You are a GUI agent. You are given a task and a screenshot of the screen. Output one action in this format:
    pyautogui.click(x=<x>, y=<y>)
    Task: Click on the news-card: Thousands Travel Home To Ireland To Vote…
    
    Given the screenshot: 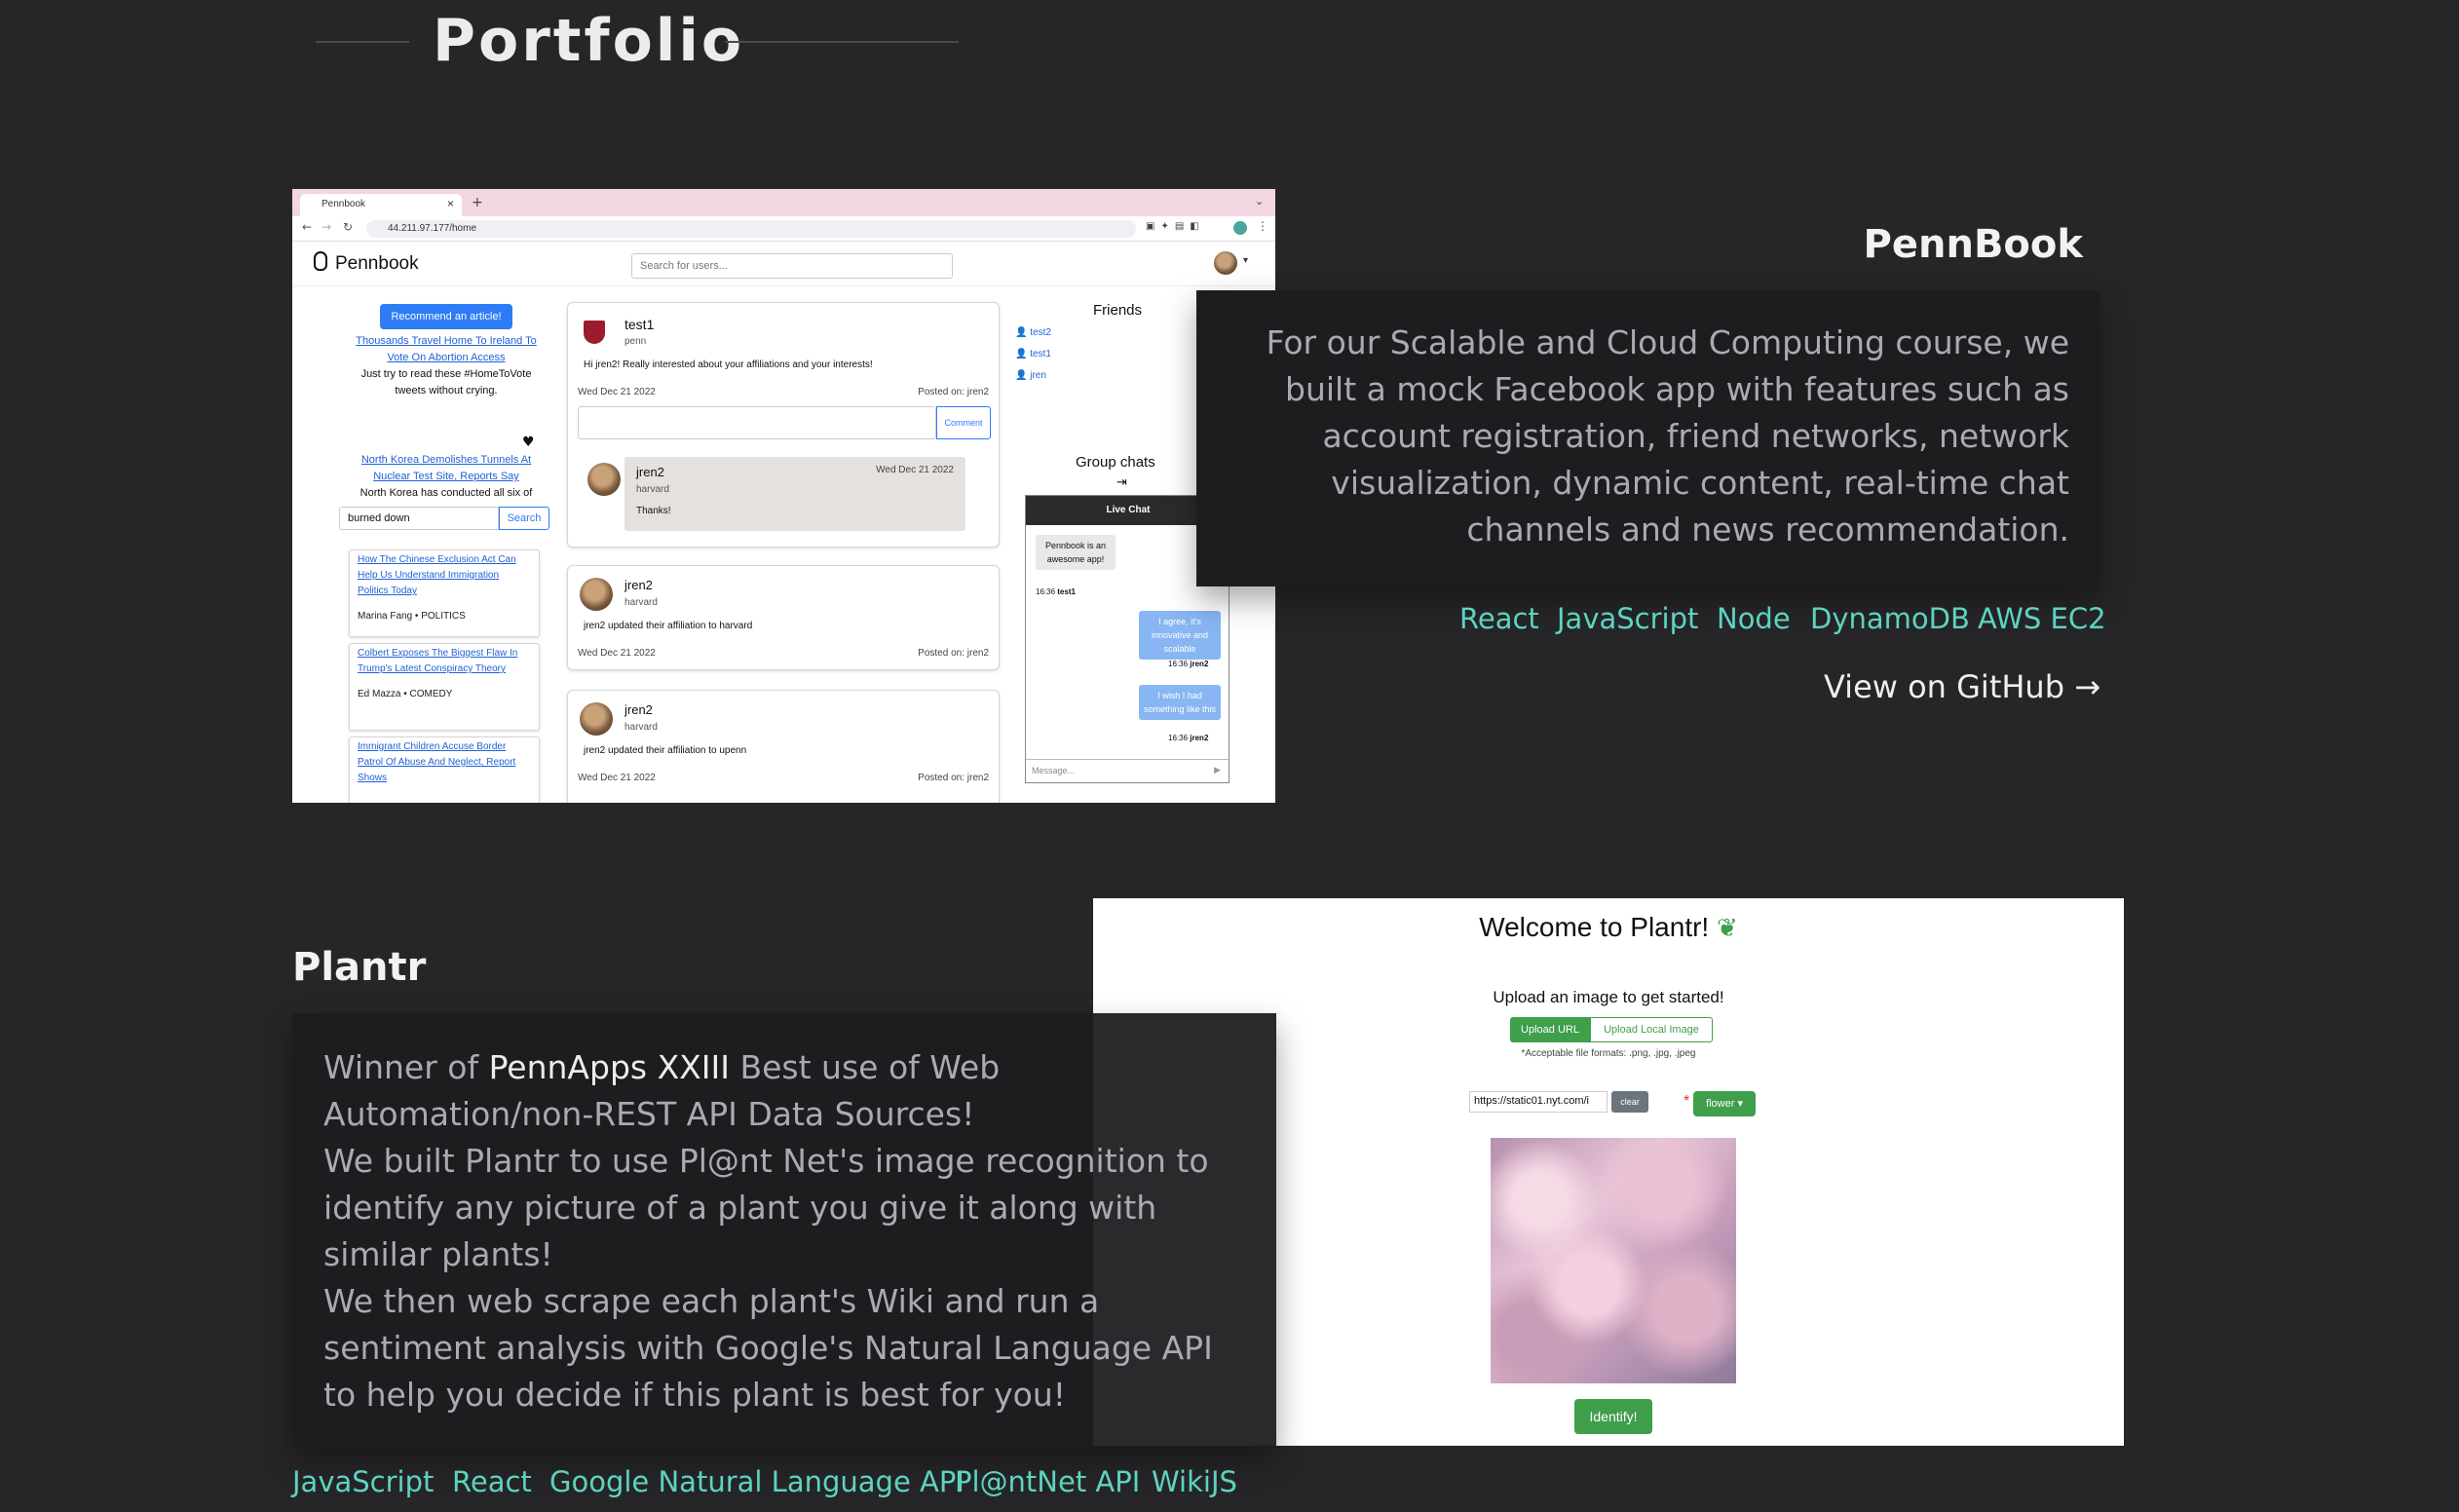 What is the action you would take?
    pyautogui.click(x=446, y=374)
    